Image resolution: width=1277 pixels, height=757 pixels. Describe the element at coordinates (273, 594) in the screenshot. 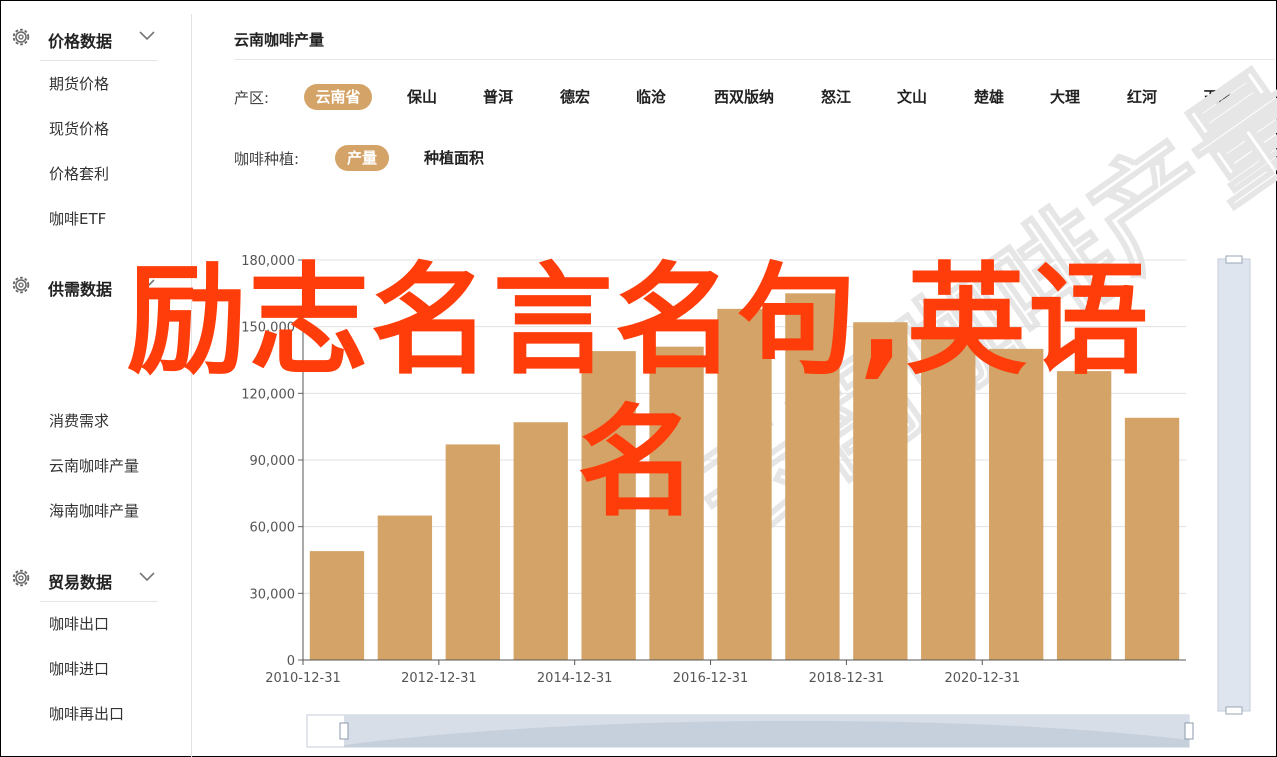

I see `y-tick-label: 30,000` at that location.